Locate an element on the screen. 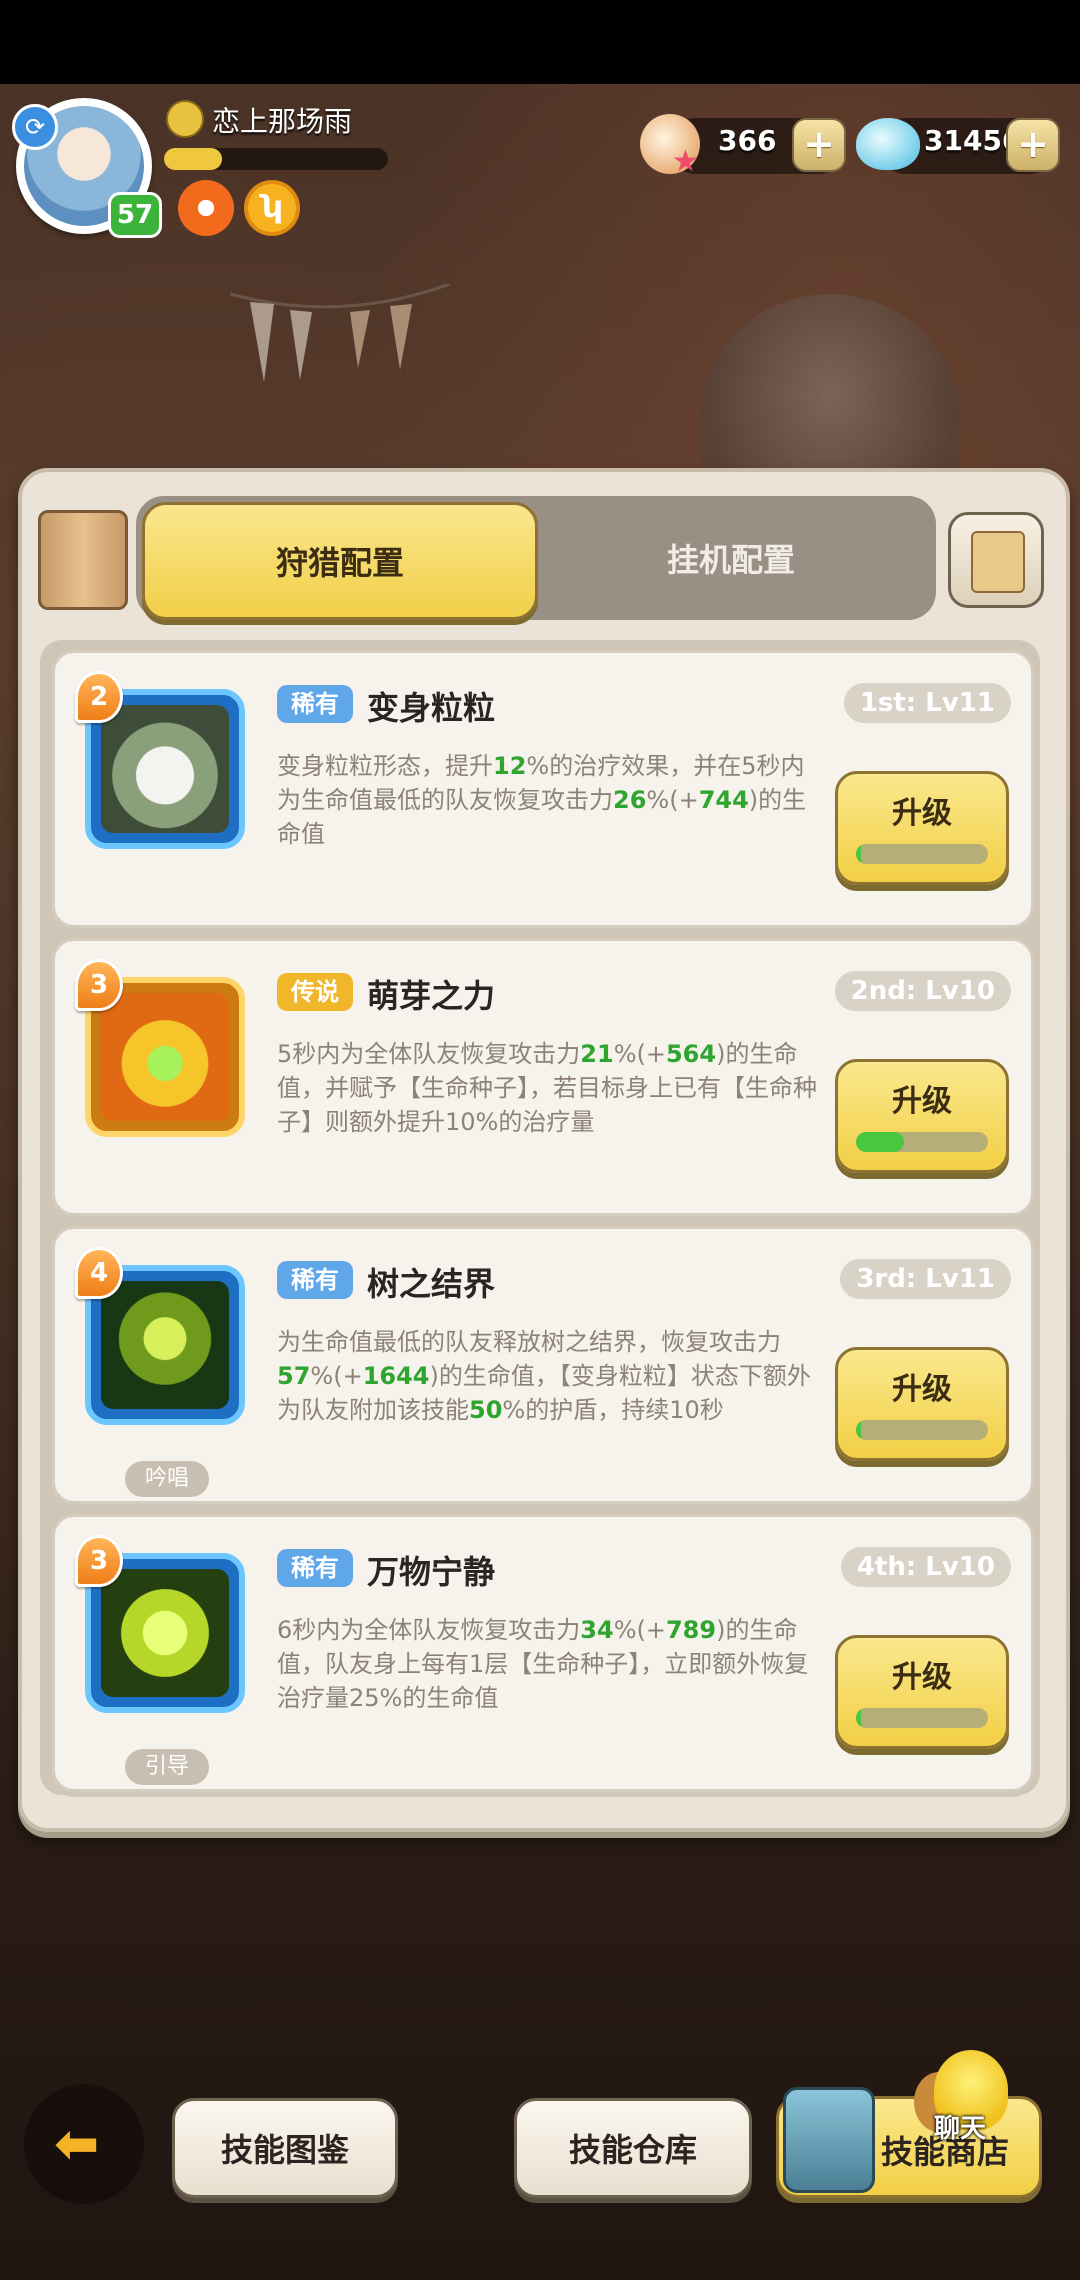  tab-hunt-config: 狩猎配置 is located at coordinates (340, 561).